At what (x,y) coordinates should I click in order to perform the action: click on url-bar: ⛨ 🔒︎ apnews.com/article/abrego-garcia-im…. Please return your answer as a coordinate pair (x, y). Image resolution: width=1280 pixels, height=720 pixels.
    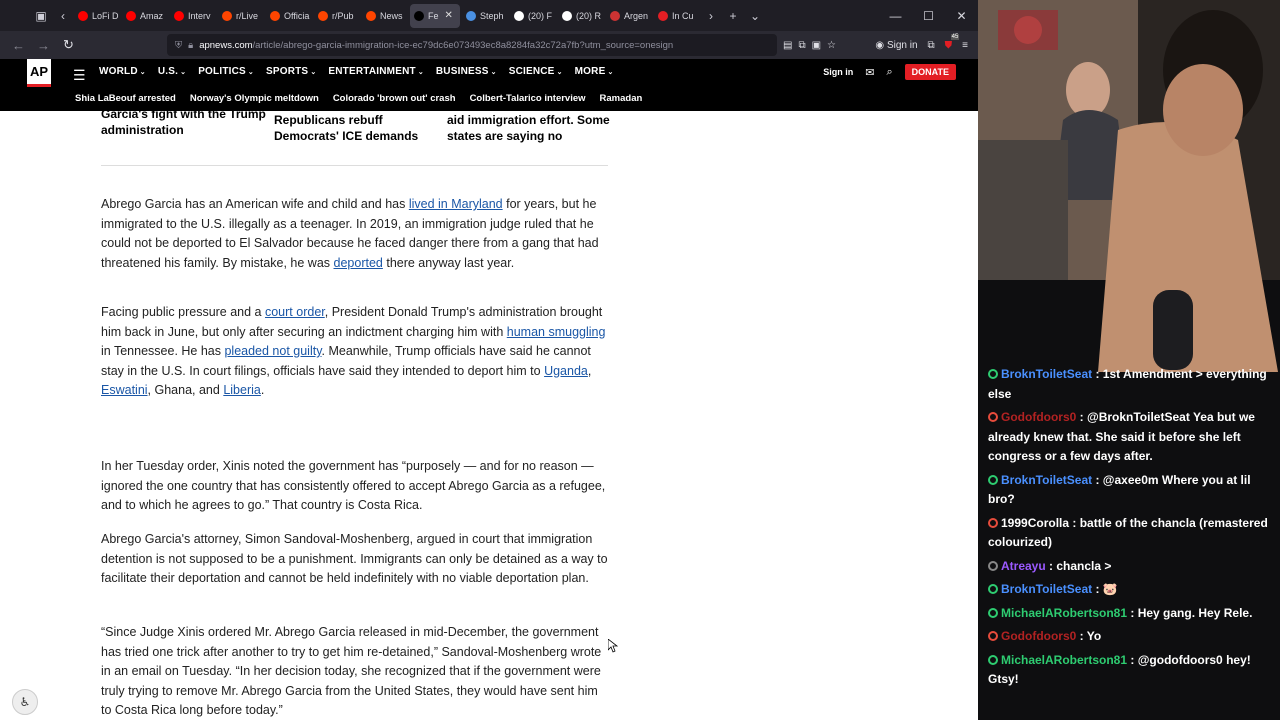
    Looking at the image, I should click on (472, 45).